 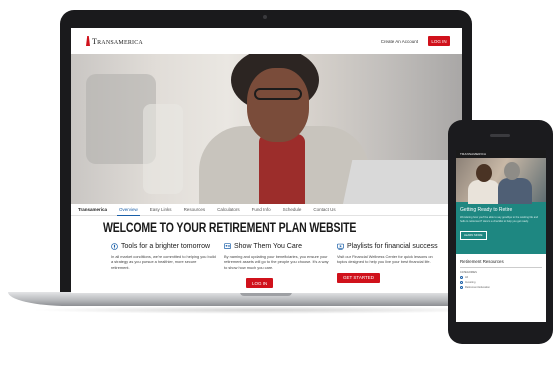 I want to click on header-login-button: LOG IN, so click(x=439, y=41).